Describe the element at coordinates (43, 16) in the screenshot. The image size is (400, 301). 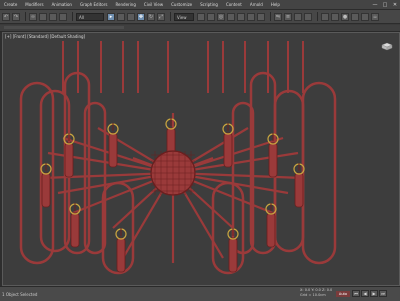
I see `unlink-icon` at that location.